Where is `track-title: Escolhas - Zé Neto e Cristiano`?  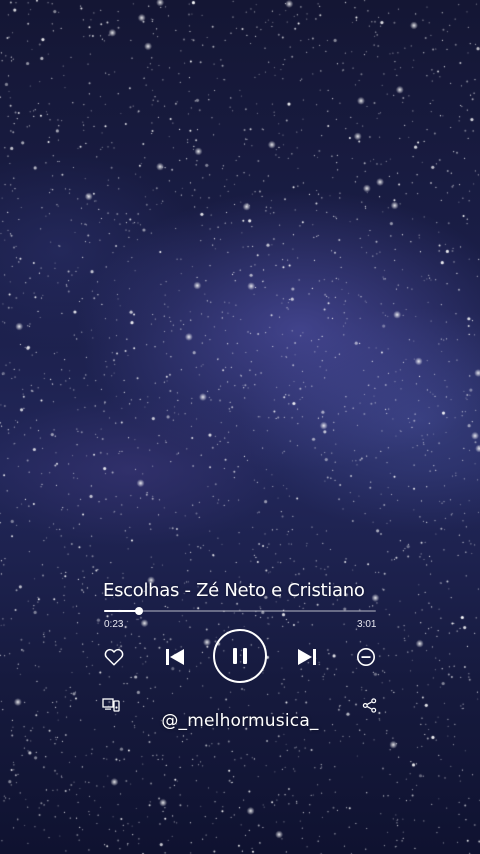
track-title: Escolhas - Zé Neto e Cristiano is located at coordinates (234, 590).